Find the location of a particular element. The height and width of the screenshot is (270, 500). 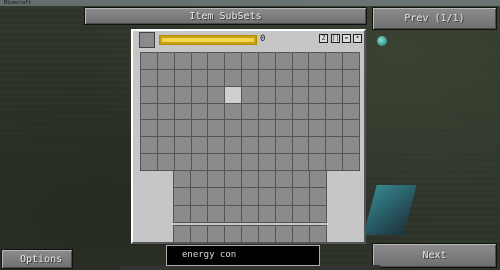

tool-z-icon: Z is located at coordinates (323, 38).